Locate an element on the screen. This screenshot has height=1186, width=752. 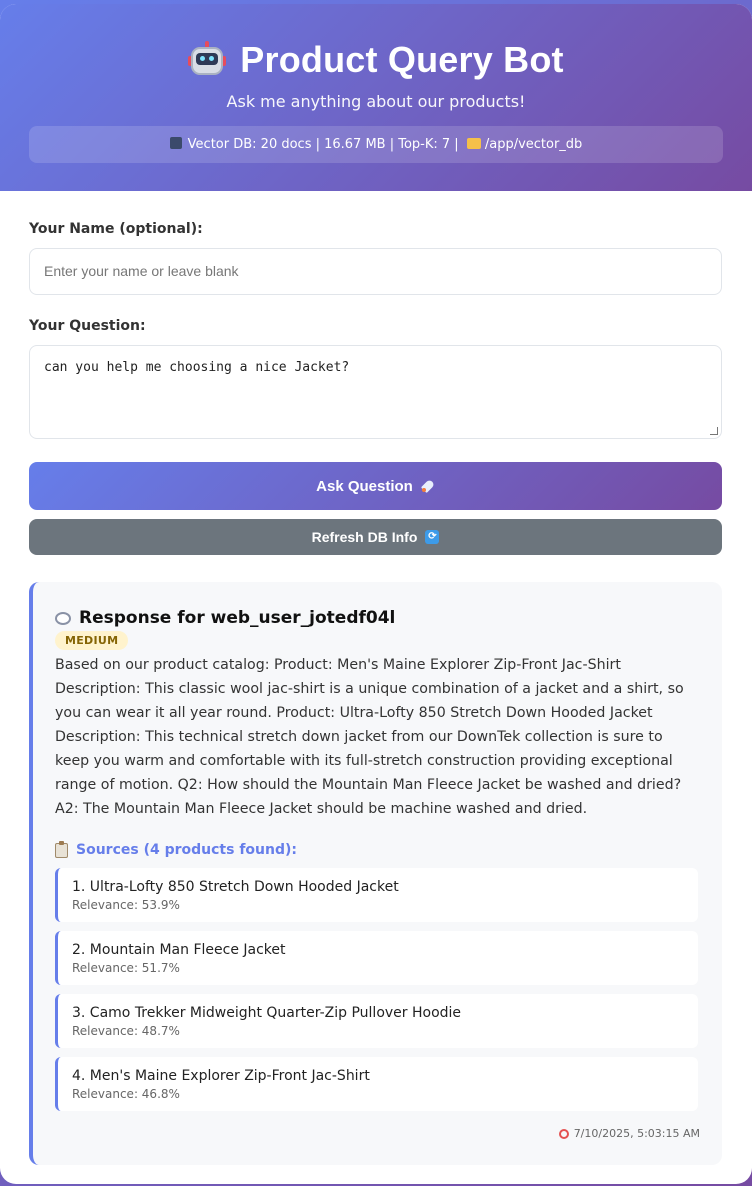
refresh-db-button: Refresh DB Info ⟳ is located at coordinates (375, 537).